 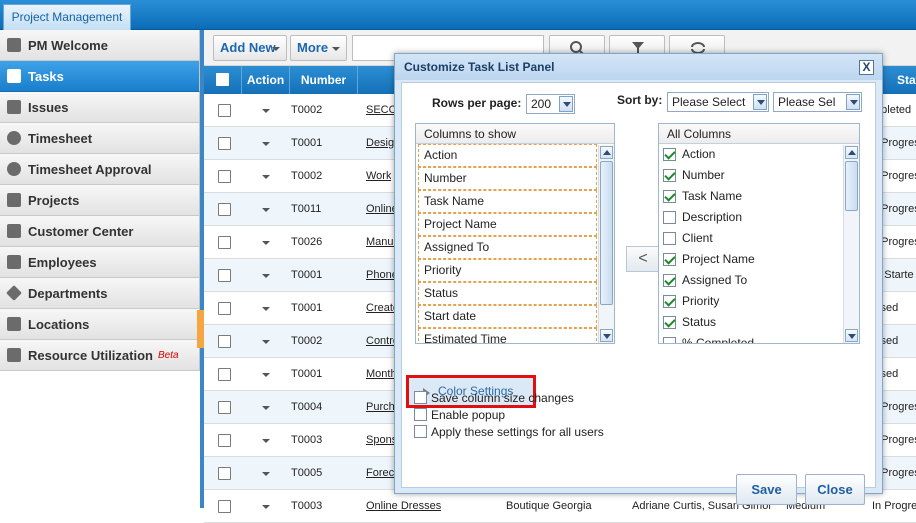 What do you see at coordinates (100, 200) in the screenshot?
I see `sidebar-item-projects: Projects` at bounding box center [100, 200].